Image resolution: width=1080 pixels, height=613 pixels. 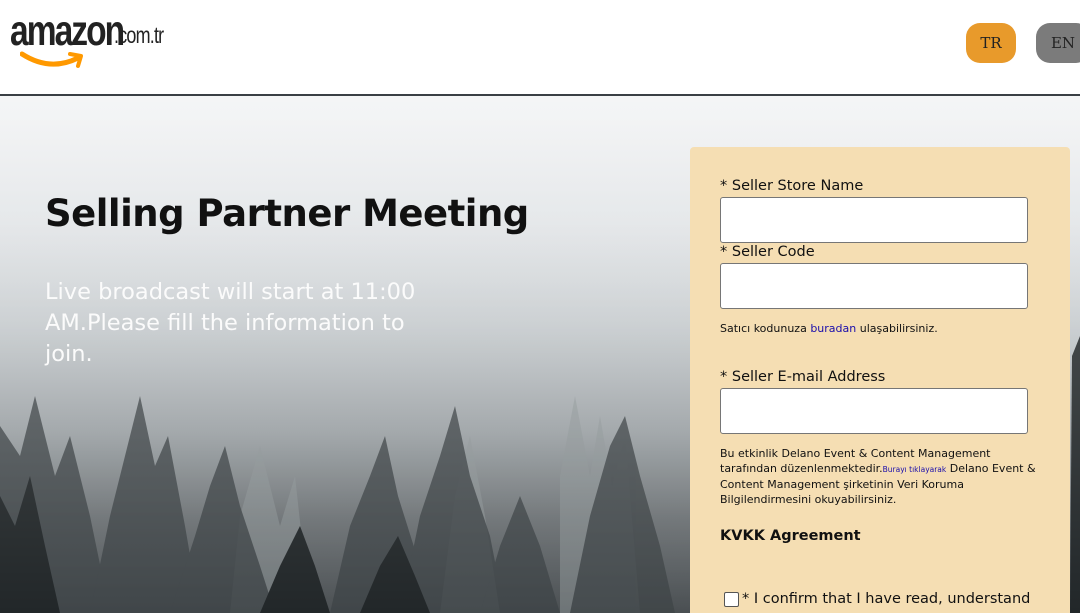 What do you see at coordinates (731, 599) in the screenshot?
I see `confirm-checkbox` at bounding box center [731, 599].